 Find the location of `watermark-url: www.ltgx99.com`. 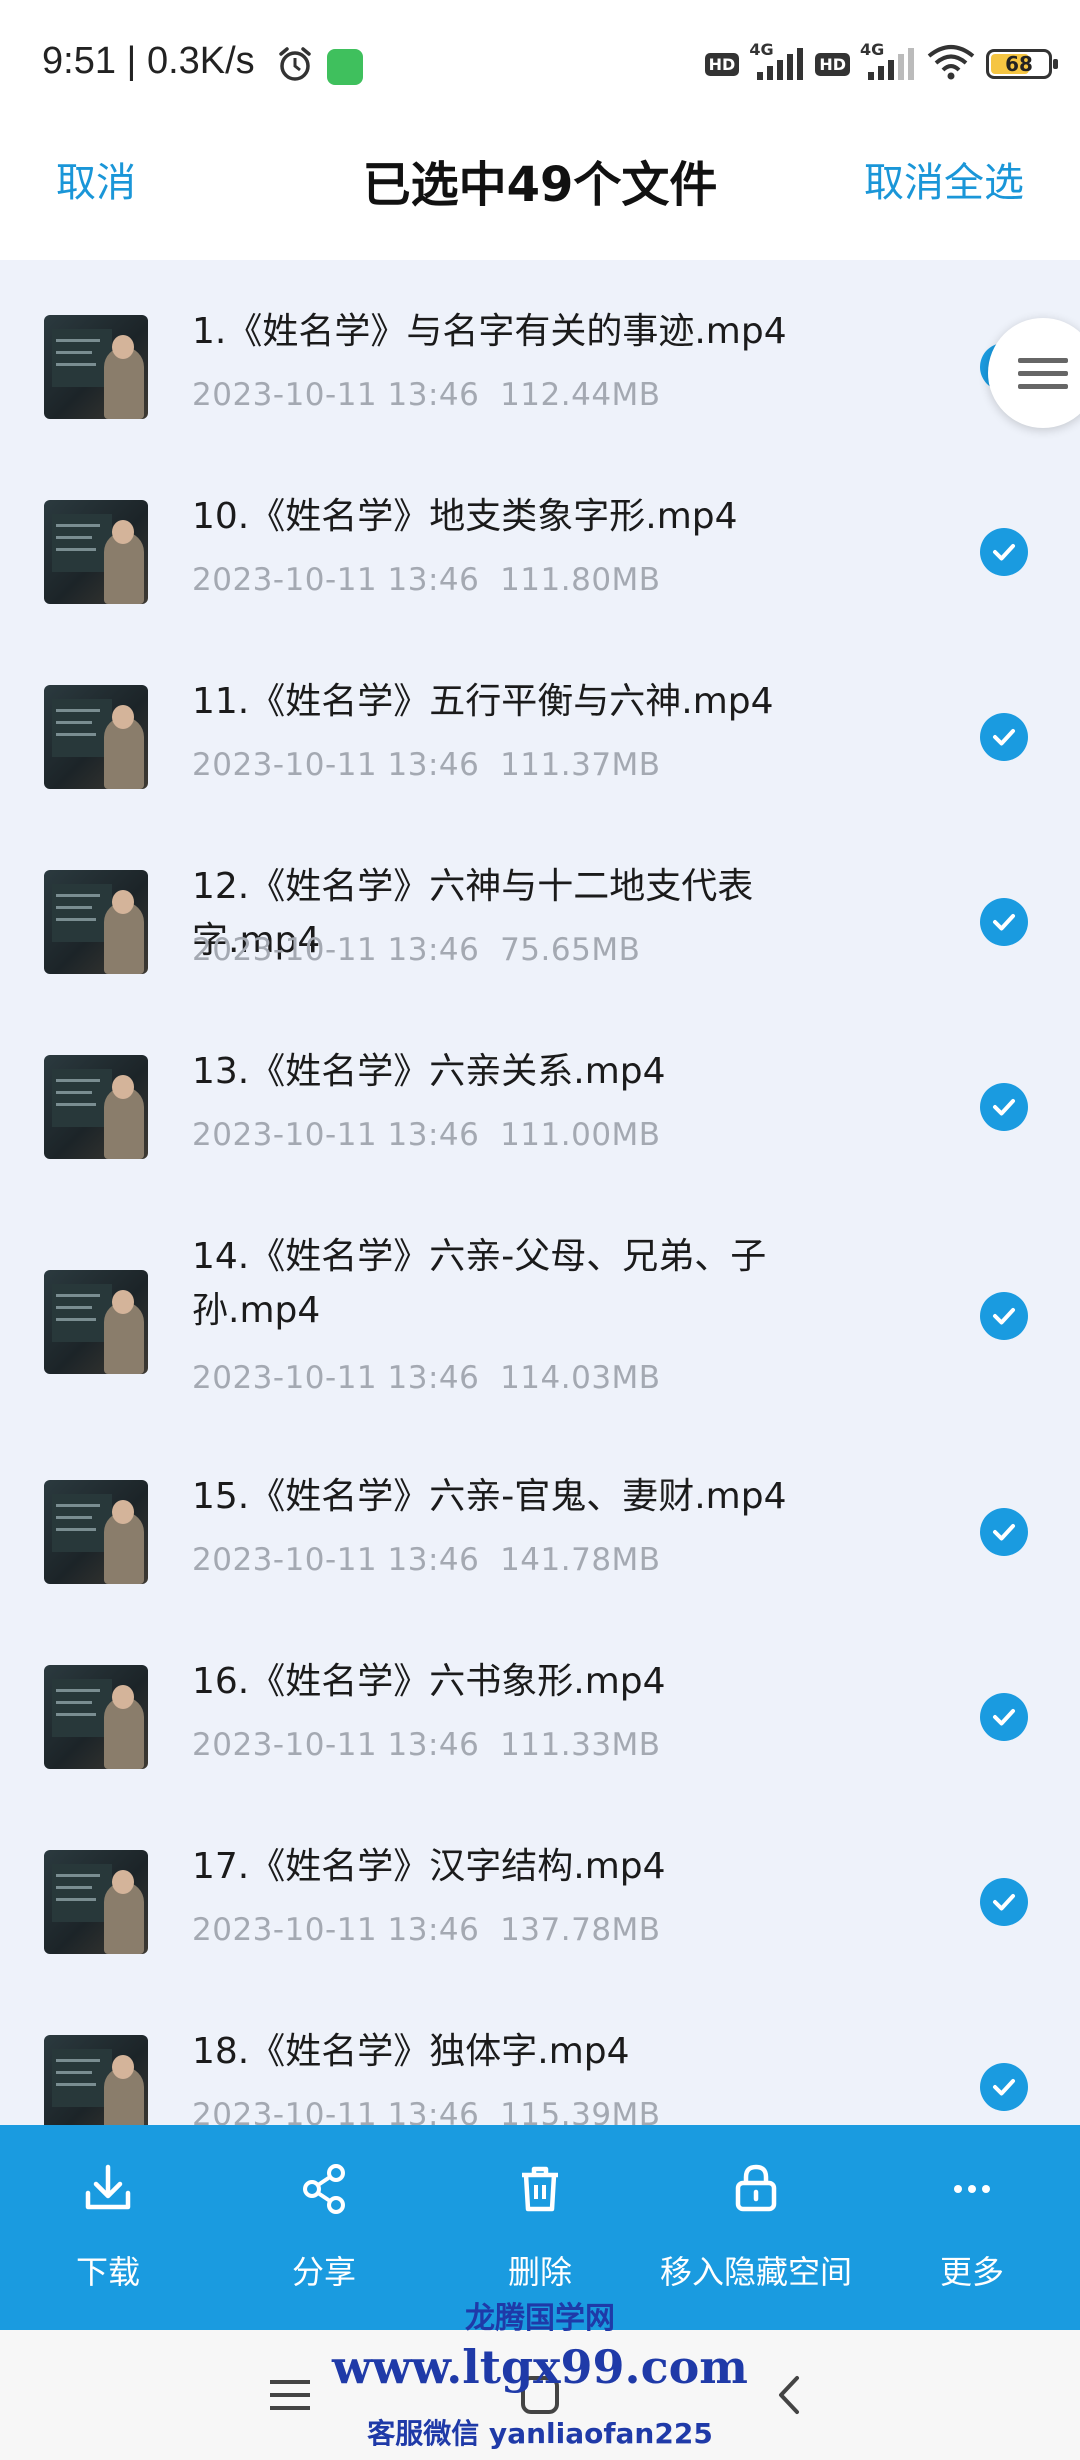

watermark-url: www.ltgx99.com is located at coordinates (540, 2367).